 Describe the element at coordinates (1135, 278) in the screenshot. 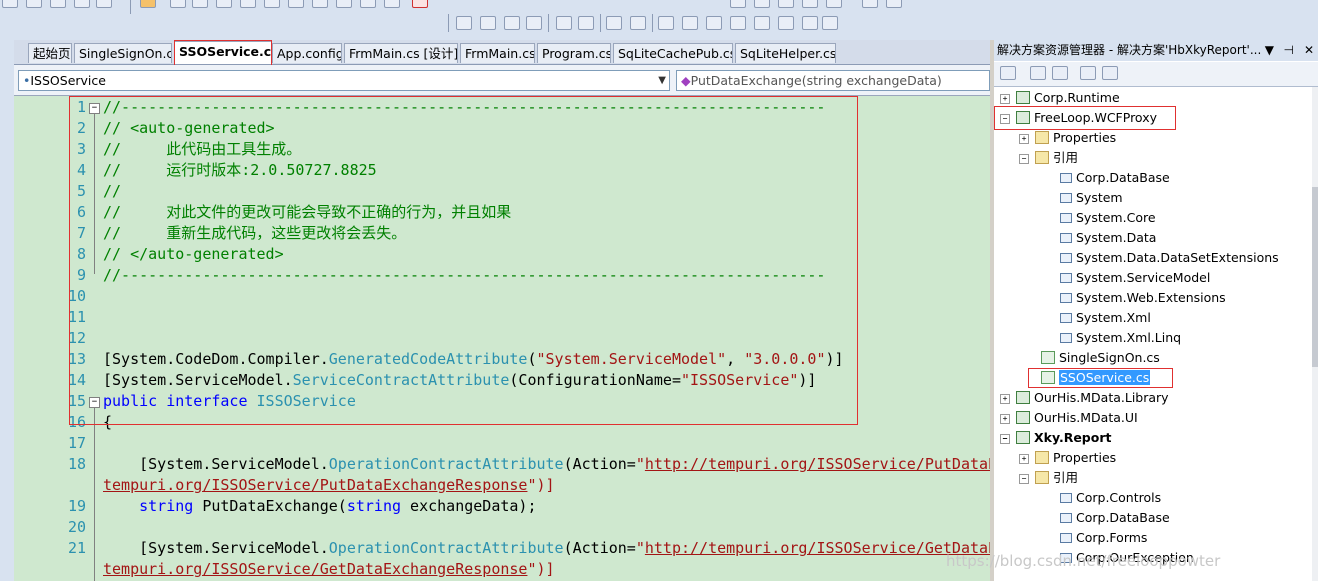

I see `tree-item-reference: System.ServiceModel` at that location.